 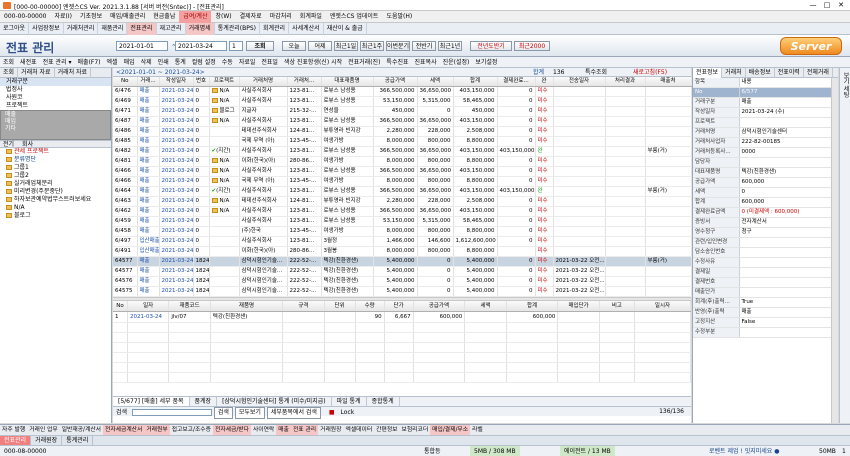 What do you see at coordinates (311, 17) in the screenshot?
I see `menu-item: 회계파일` at bounding box center [311, 17].